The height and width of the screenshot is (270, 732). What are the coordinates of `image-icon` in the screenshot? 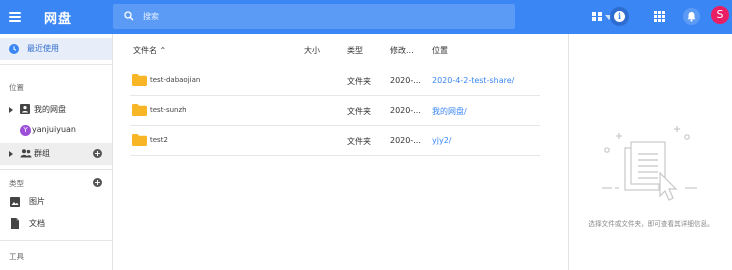 It's located at (15, 202).